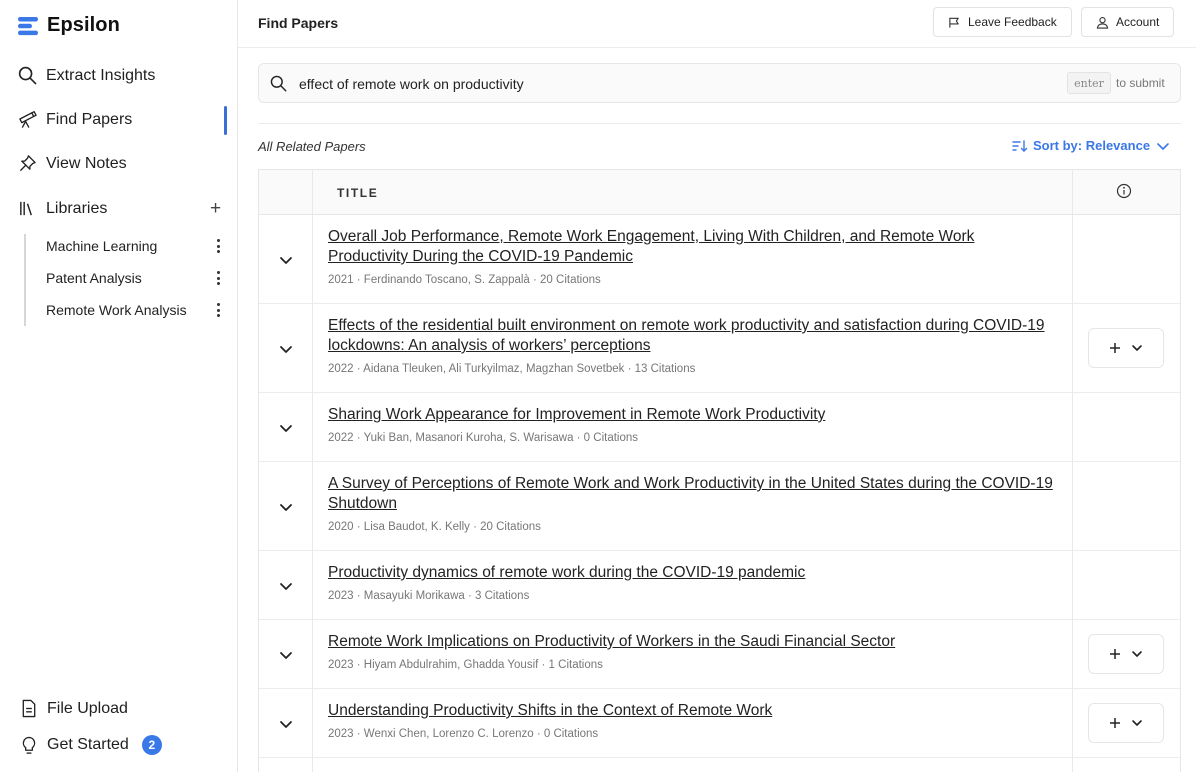 The image size is (1196, 772). I want to click on nav-label: Extract Insights, so click(101, 75).